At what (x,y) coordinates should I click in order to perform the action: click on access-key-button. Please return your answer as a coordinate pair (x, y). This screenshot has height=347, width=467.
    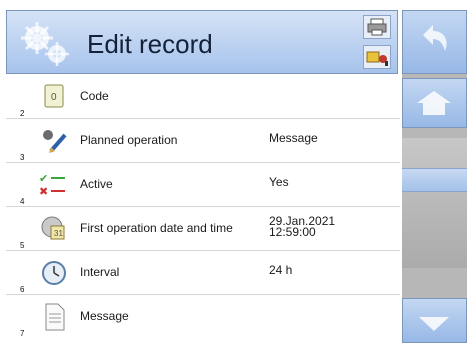
    Looking at the image, I should click on (377, 57).